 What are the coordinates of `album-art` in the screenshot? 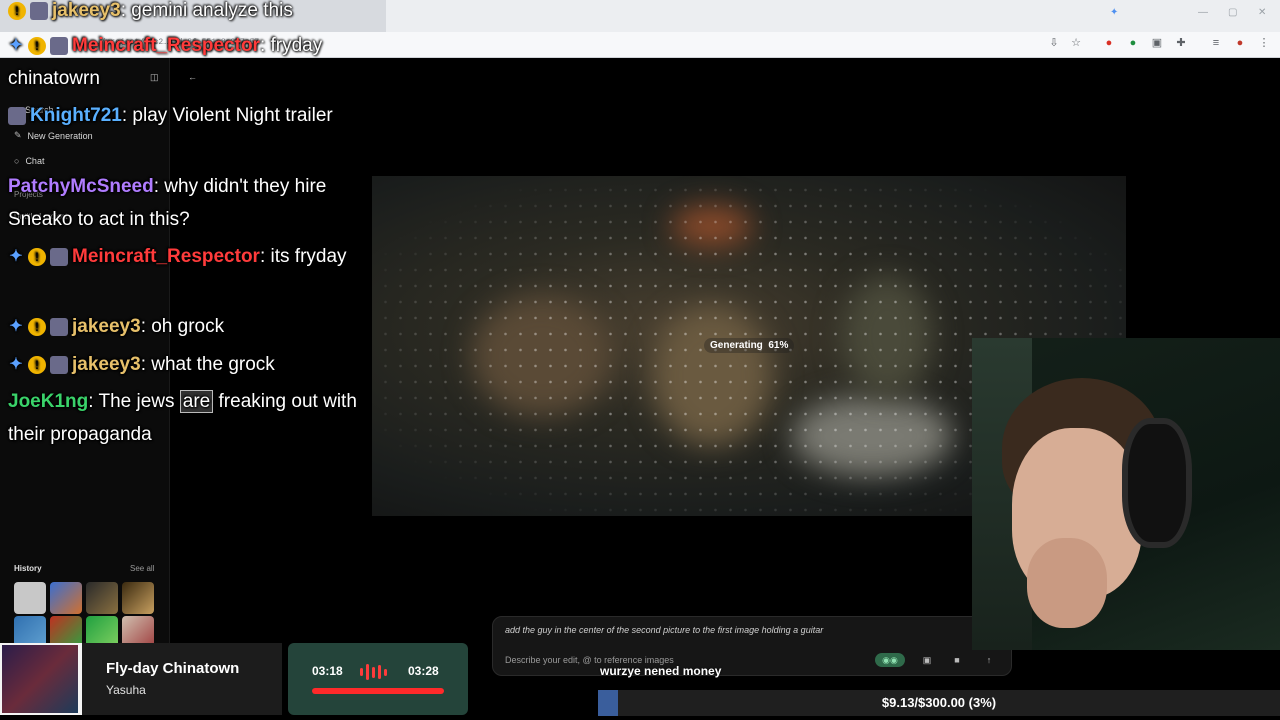 It's located at (40, 679).